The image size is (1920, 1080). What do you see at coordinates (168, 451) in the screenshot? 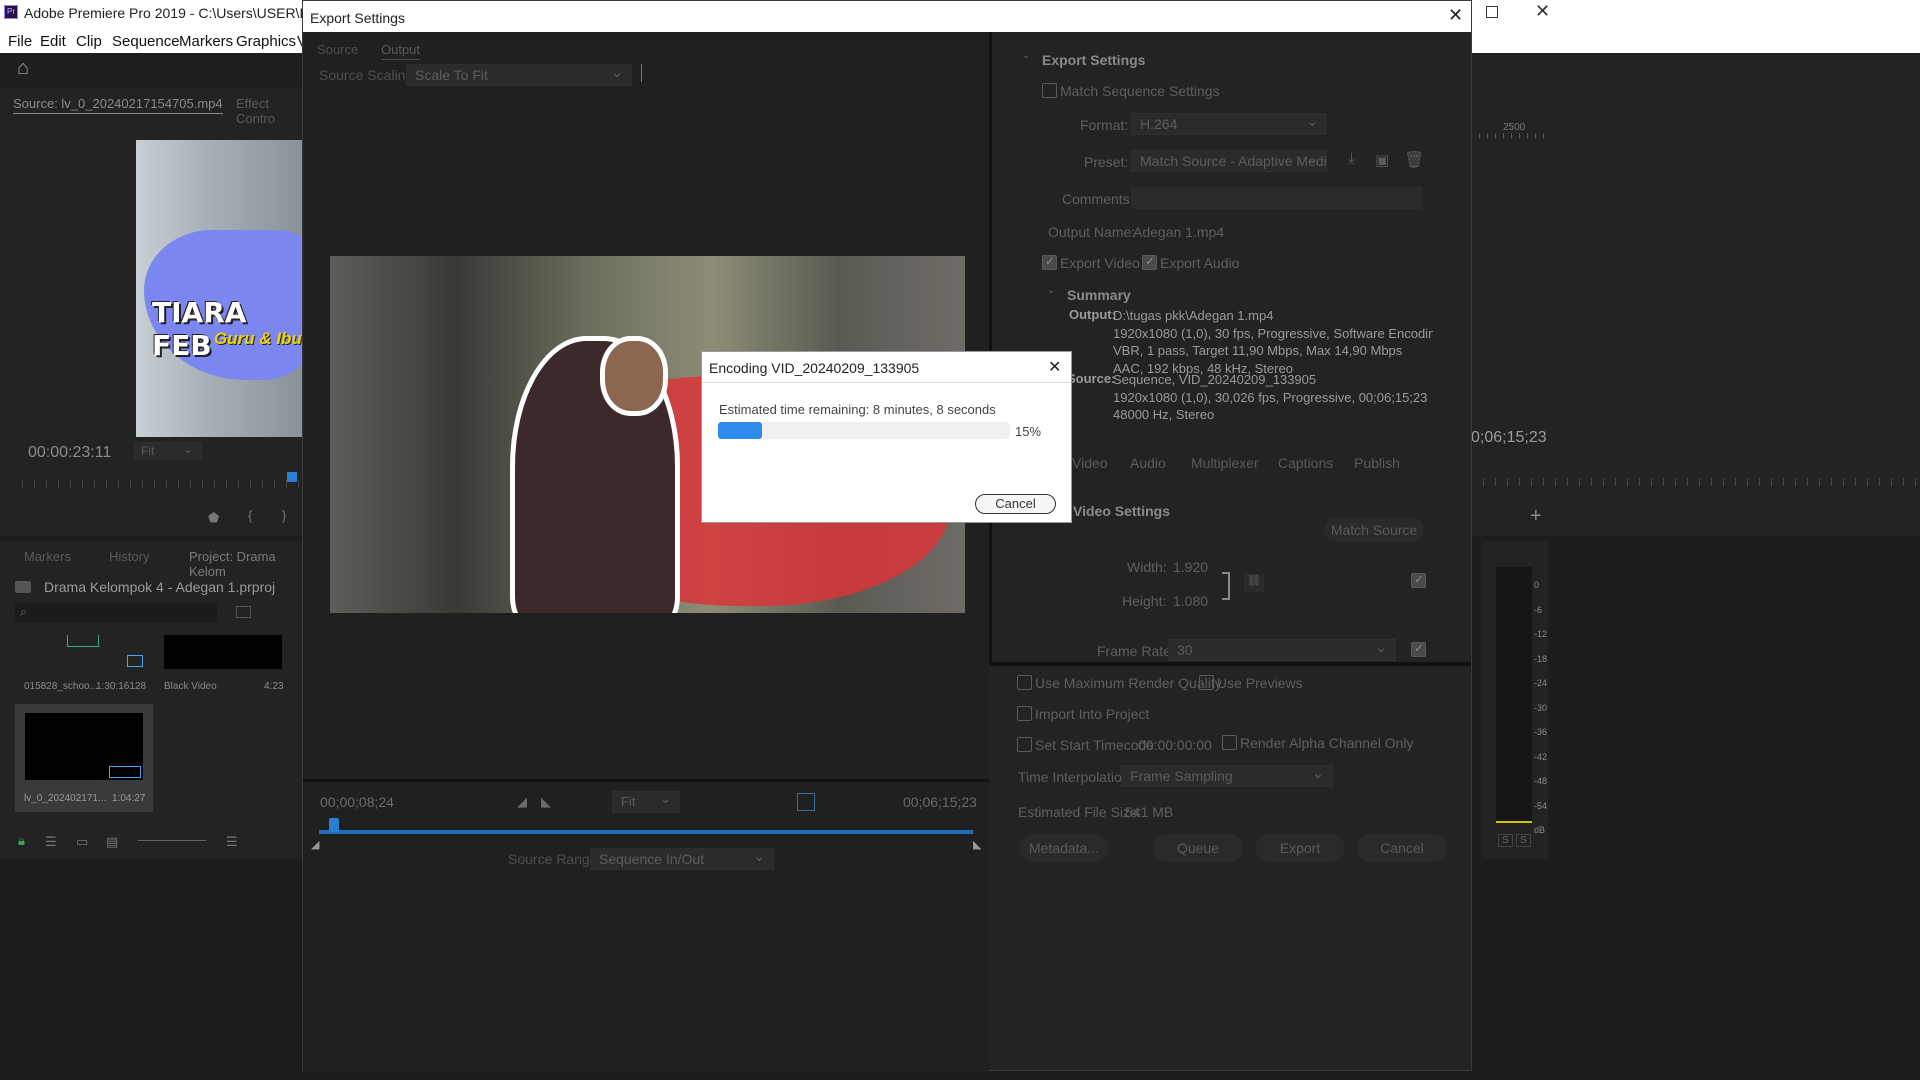
I see `source-fit-dropdown: Fit` at bounding box center [168, 451].